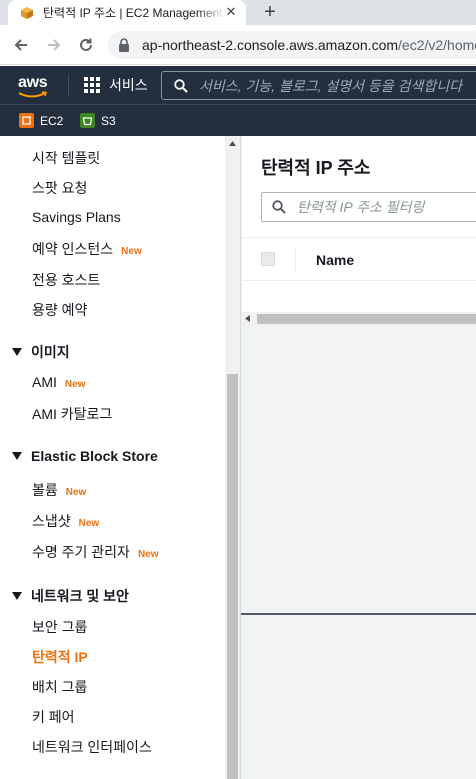  I want to click on section-title: Elastic Block Store, so click(94, 456).